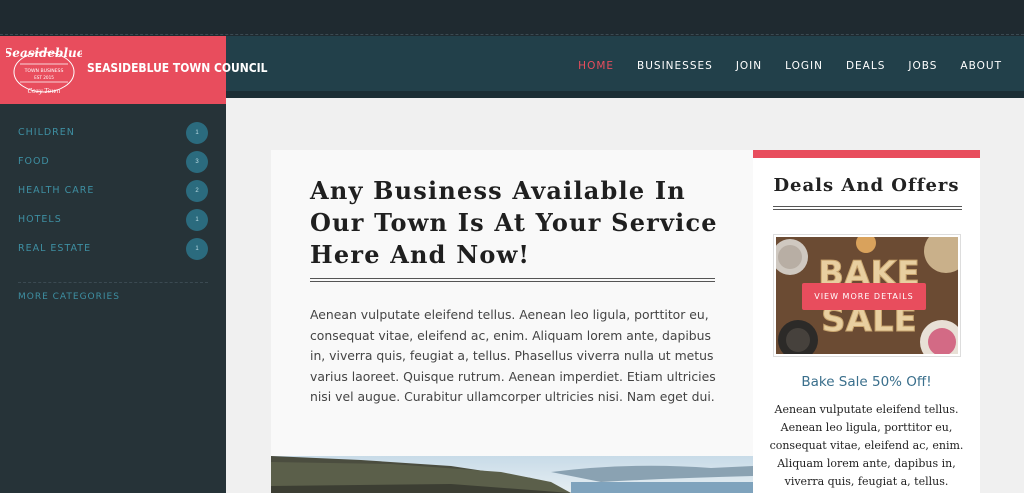 This screenshot has width=1024, height=493. I want to click on headline-divider, so click(512, 280).